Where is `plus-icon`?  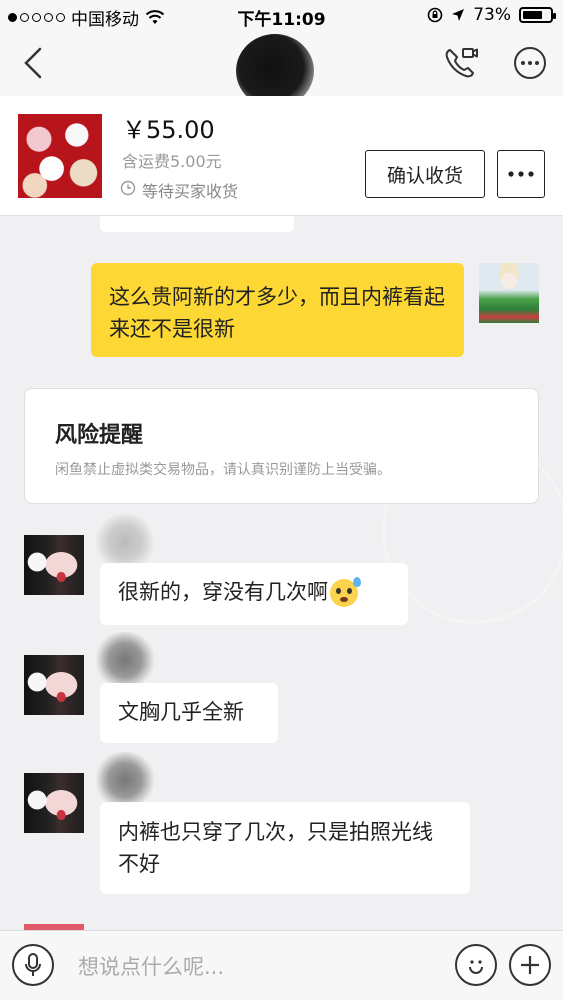 plus-icon is located at coordinates (530, 965).